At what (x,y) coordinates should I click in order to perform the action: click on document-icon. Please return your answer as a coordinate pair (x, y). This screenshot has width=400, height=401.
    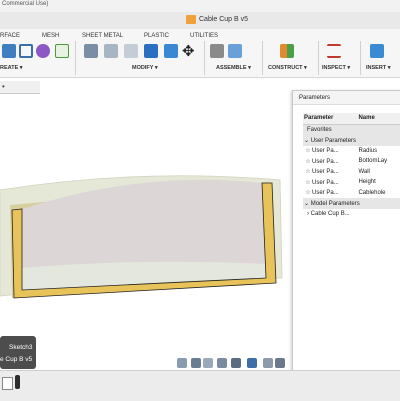
    Looking at the image, I should click on (191, 19).